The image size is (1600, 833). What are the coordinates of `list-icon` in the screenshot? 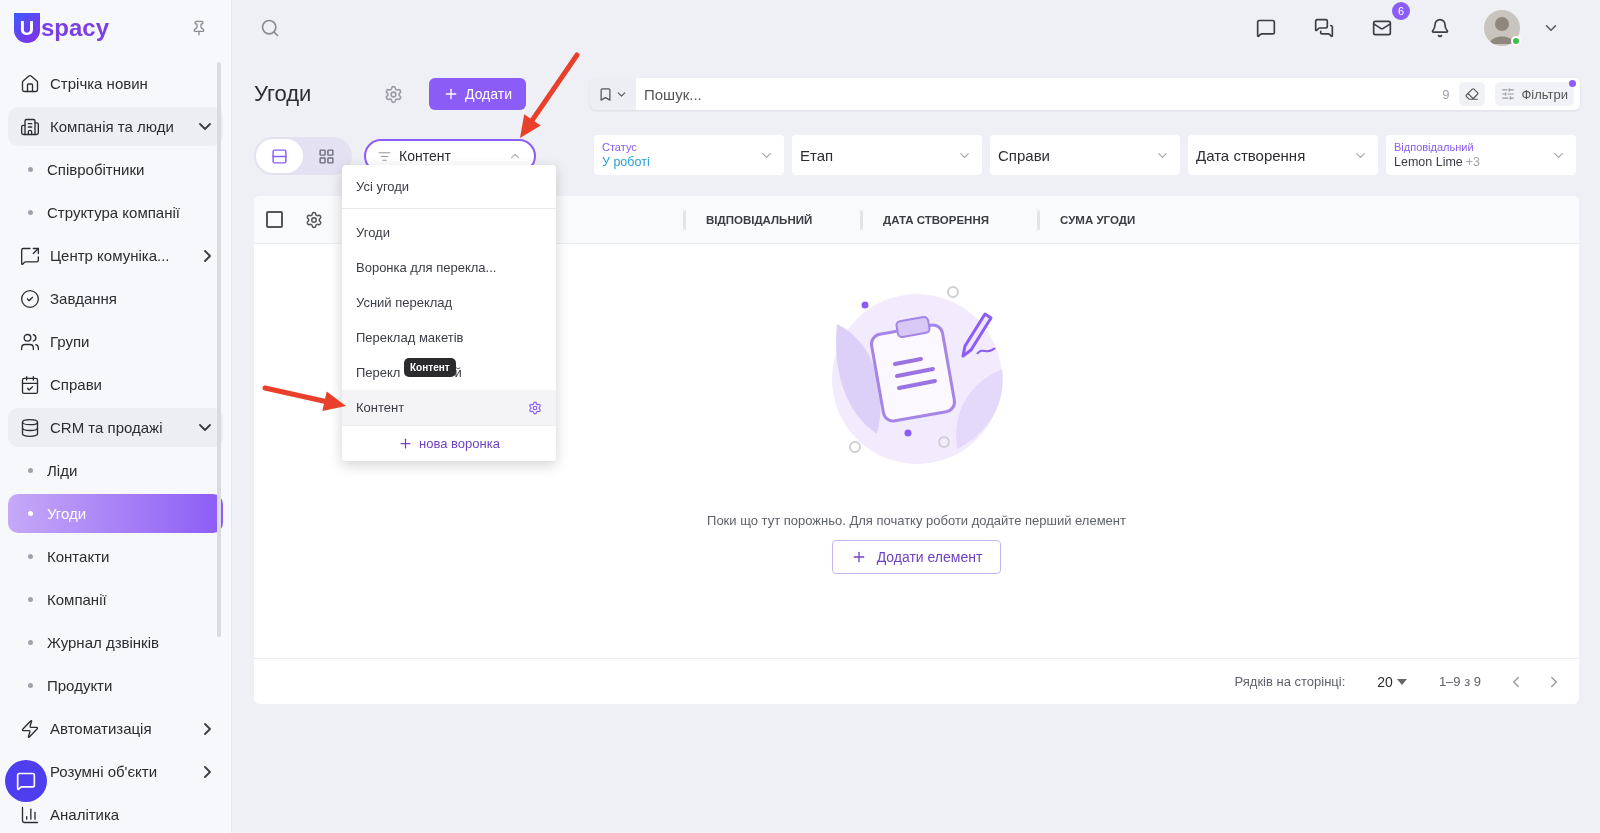 It's located at (279, 156).